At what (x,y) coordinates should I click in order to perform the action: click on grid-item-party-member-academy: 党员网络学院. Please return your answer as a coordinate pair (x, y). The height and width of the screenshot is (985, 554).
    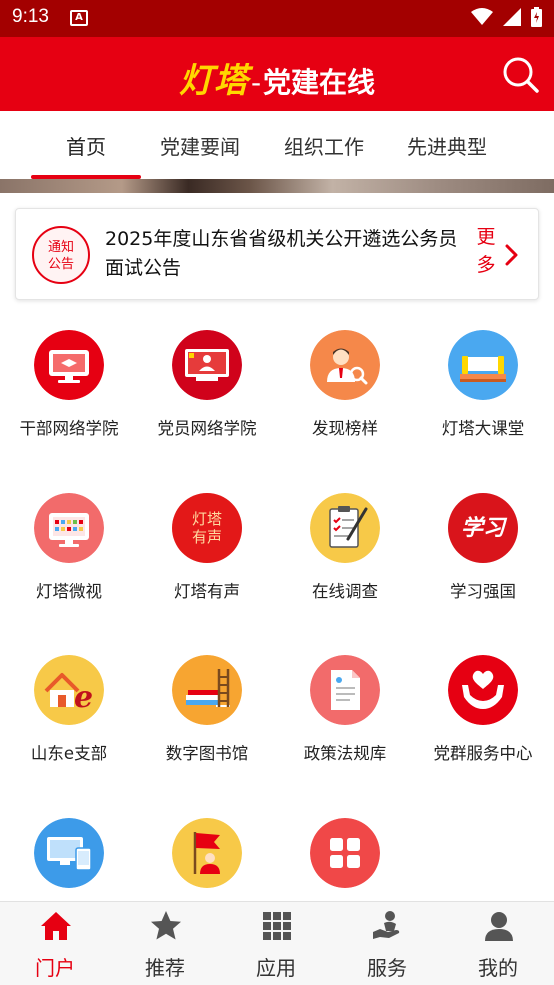
    Looking at the image, I should click on (207, 380).